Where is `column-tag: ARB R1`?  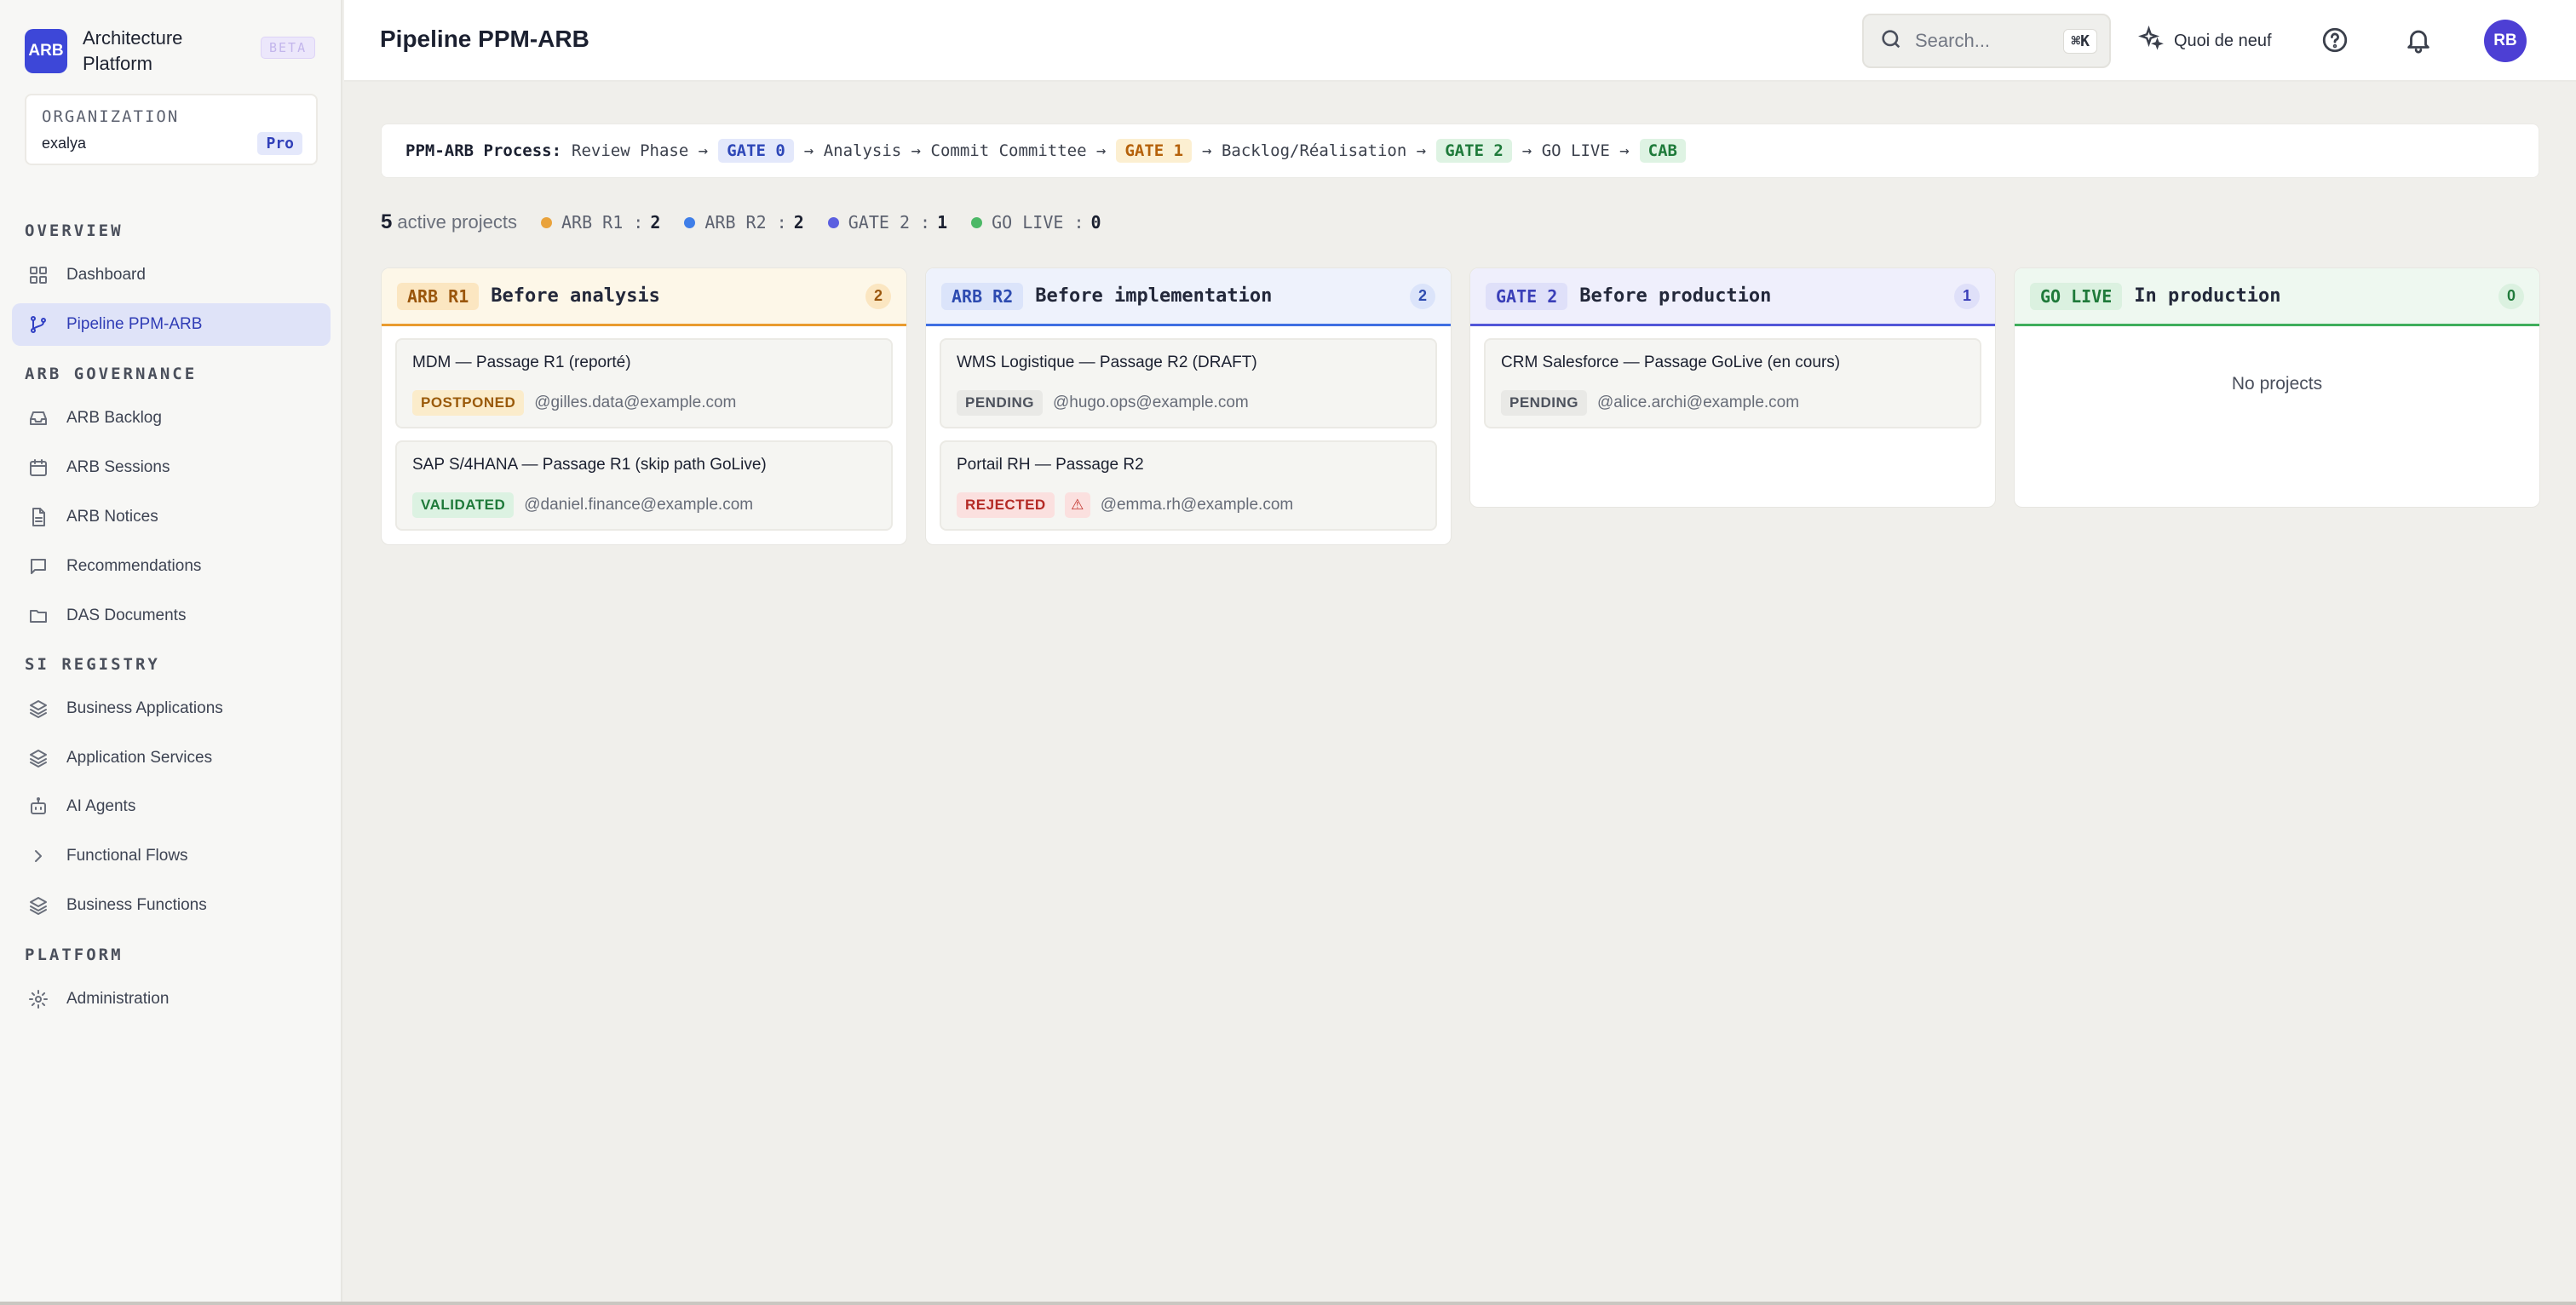
column-tag: ARB R1 is located at coordinates (439, 296).